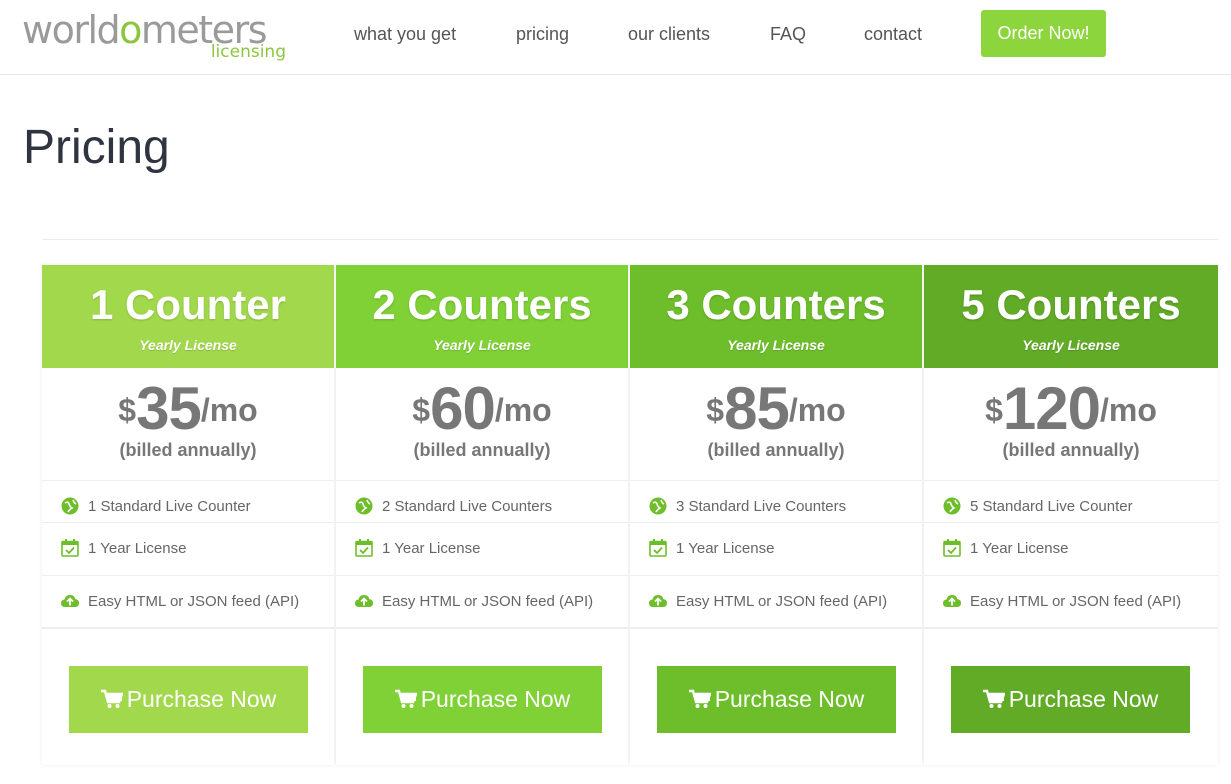 The image size is (1231, 784). I want to click on plan-header: 1 Counter Yearly License, so click(188, 316).